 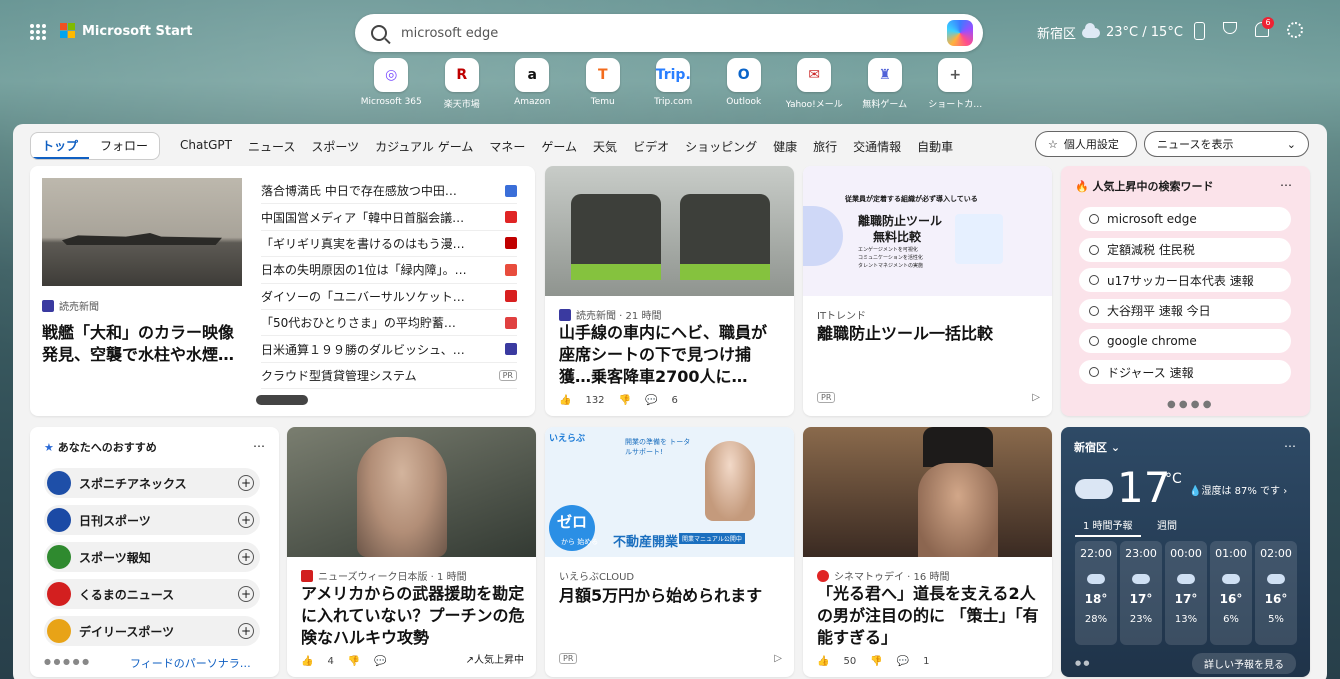 I want to click on recommended-publisher: くるまのニュース +, so click(x=152, y=594).